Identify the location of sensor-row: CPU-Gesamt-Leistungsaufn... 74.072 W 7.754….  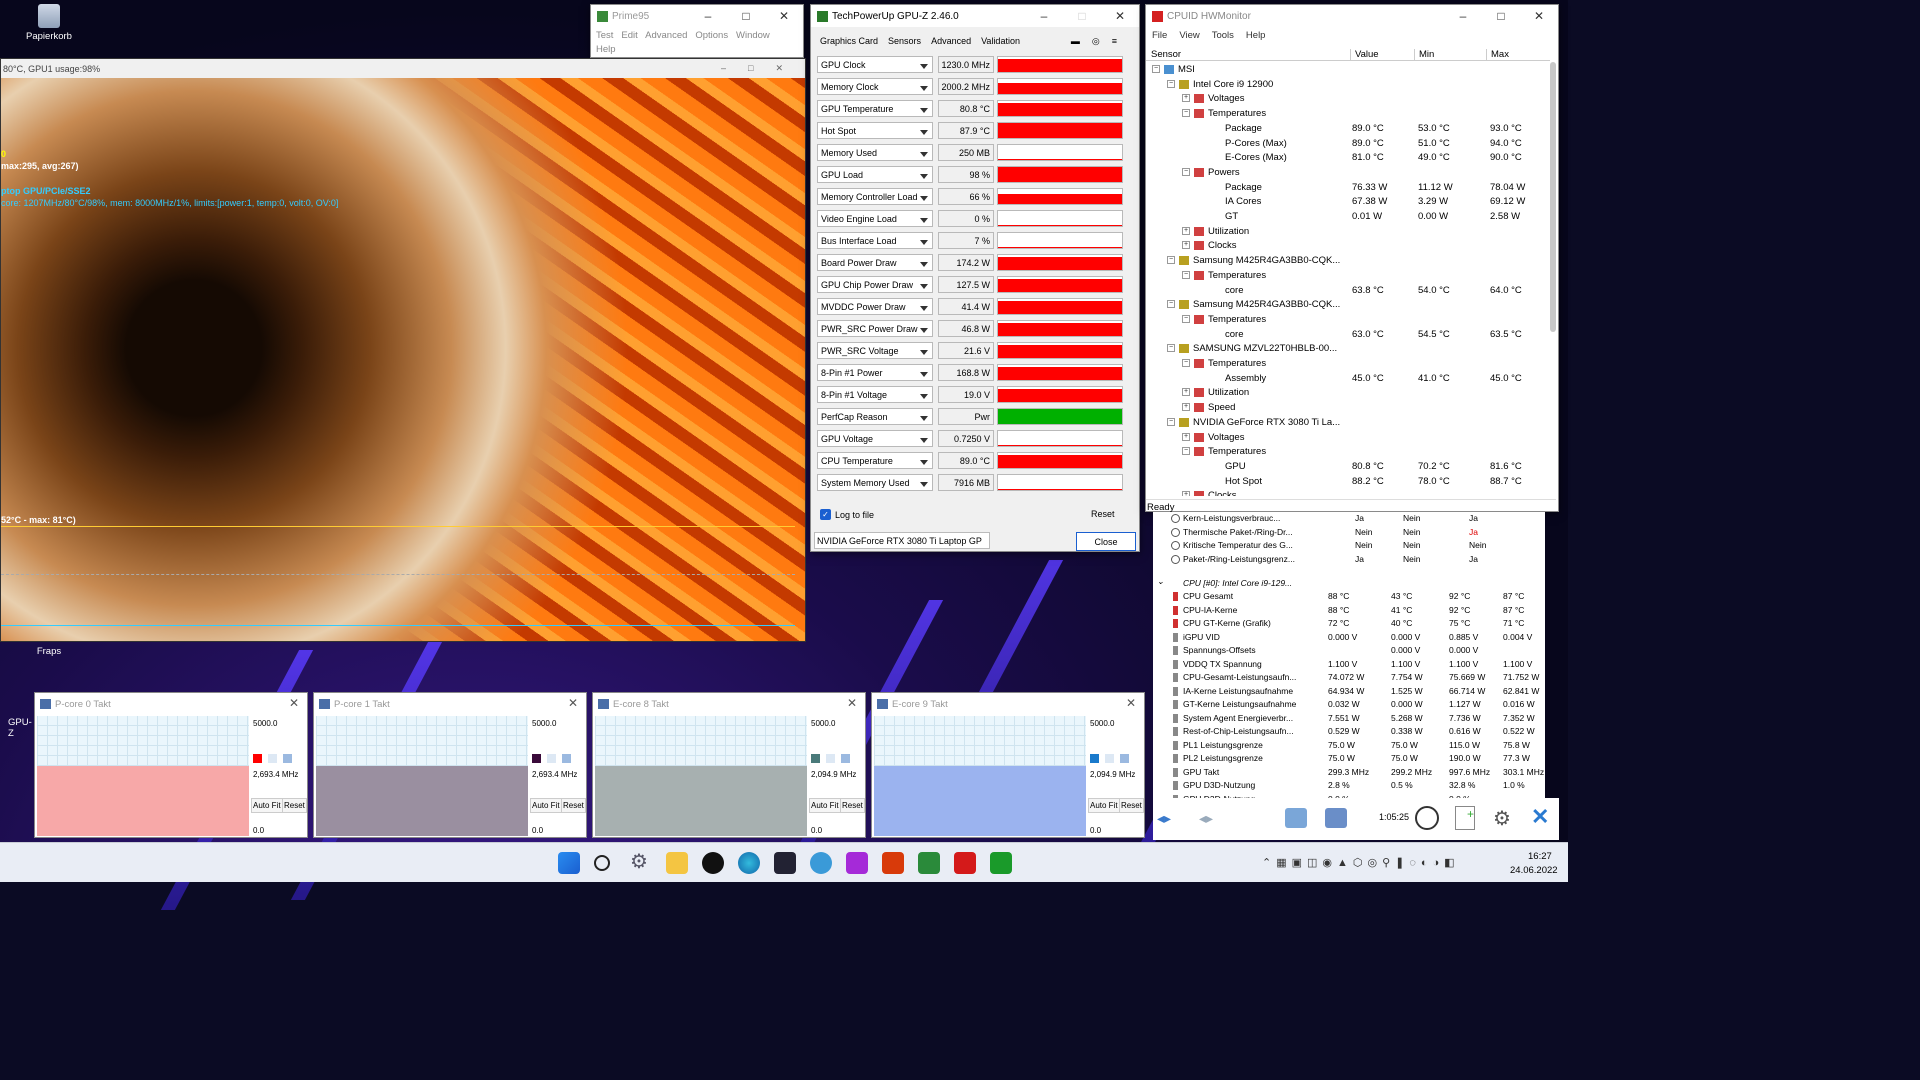
(1349, 678).